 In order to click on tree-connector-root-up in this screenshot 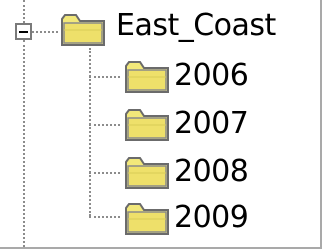, I will do `click(24, 11)`.